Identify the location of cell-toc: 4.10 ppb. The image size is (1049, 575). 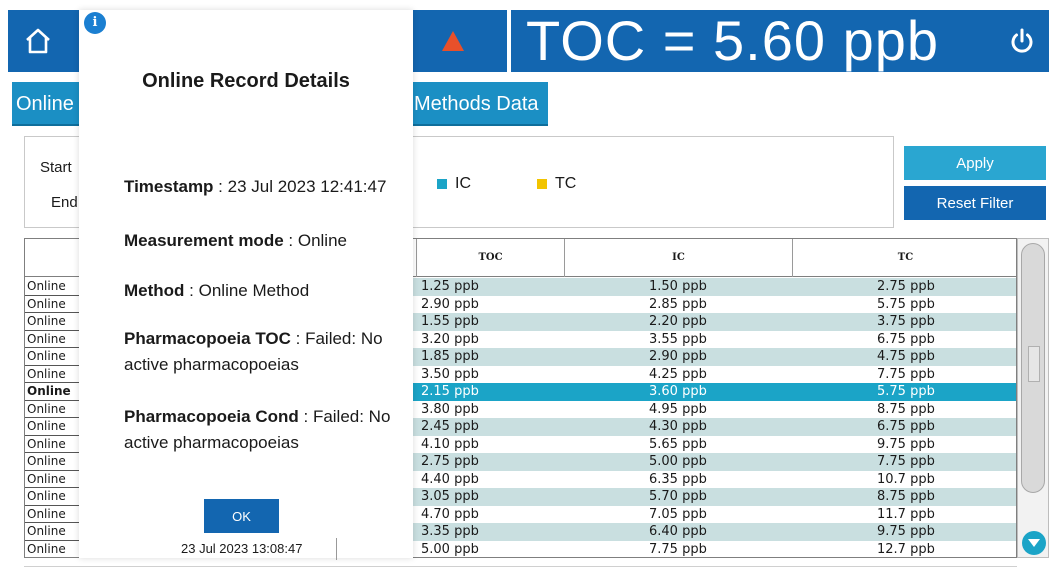
(450, 444).